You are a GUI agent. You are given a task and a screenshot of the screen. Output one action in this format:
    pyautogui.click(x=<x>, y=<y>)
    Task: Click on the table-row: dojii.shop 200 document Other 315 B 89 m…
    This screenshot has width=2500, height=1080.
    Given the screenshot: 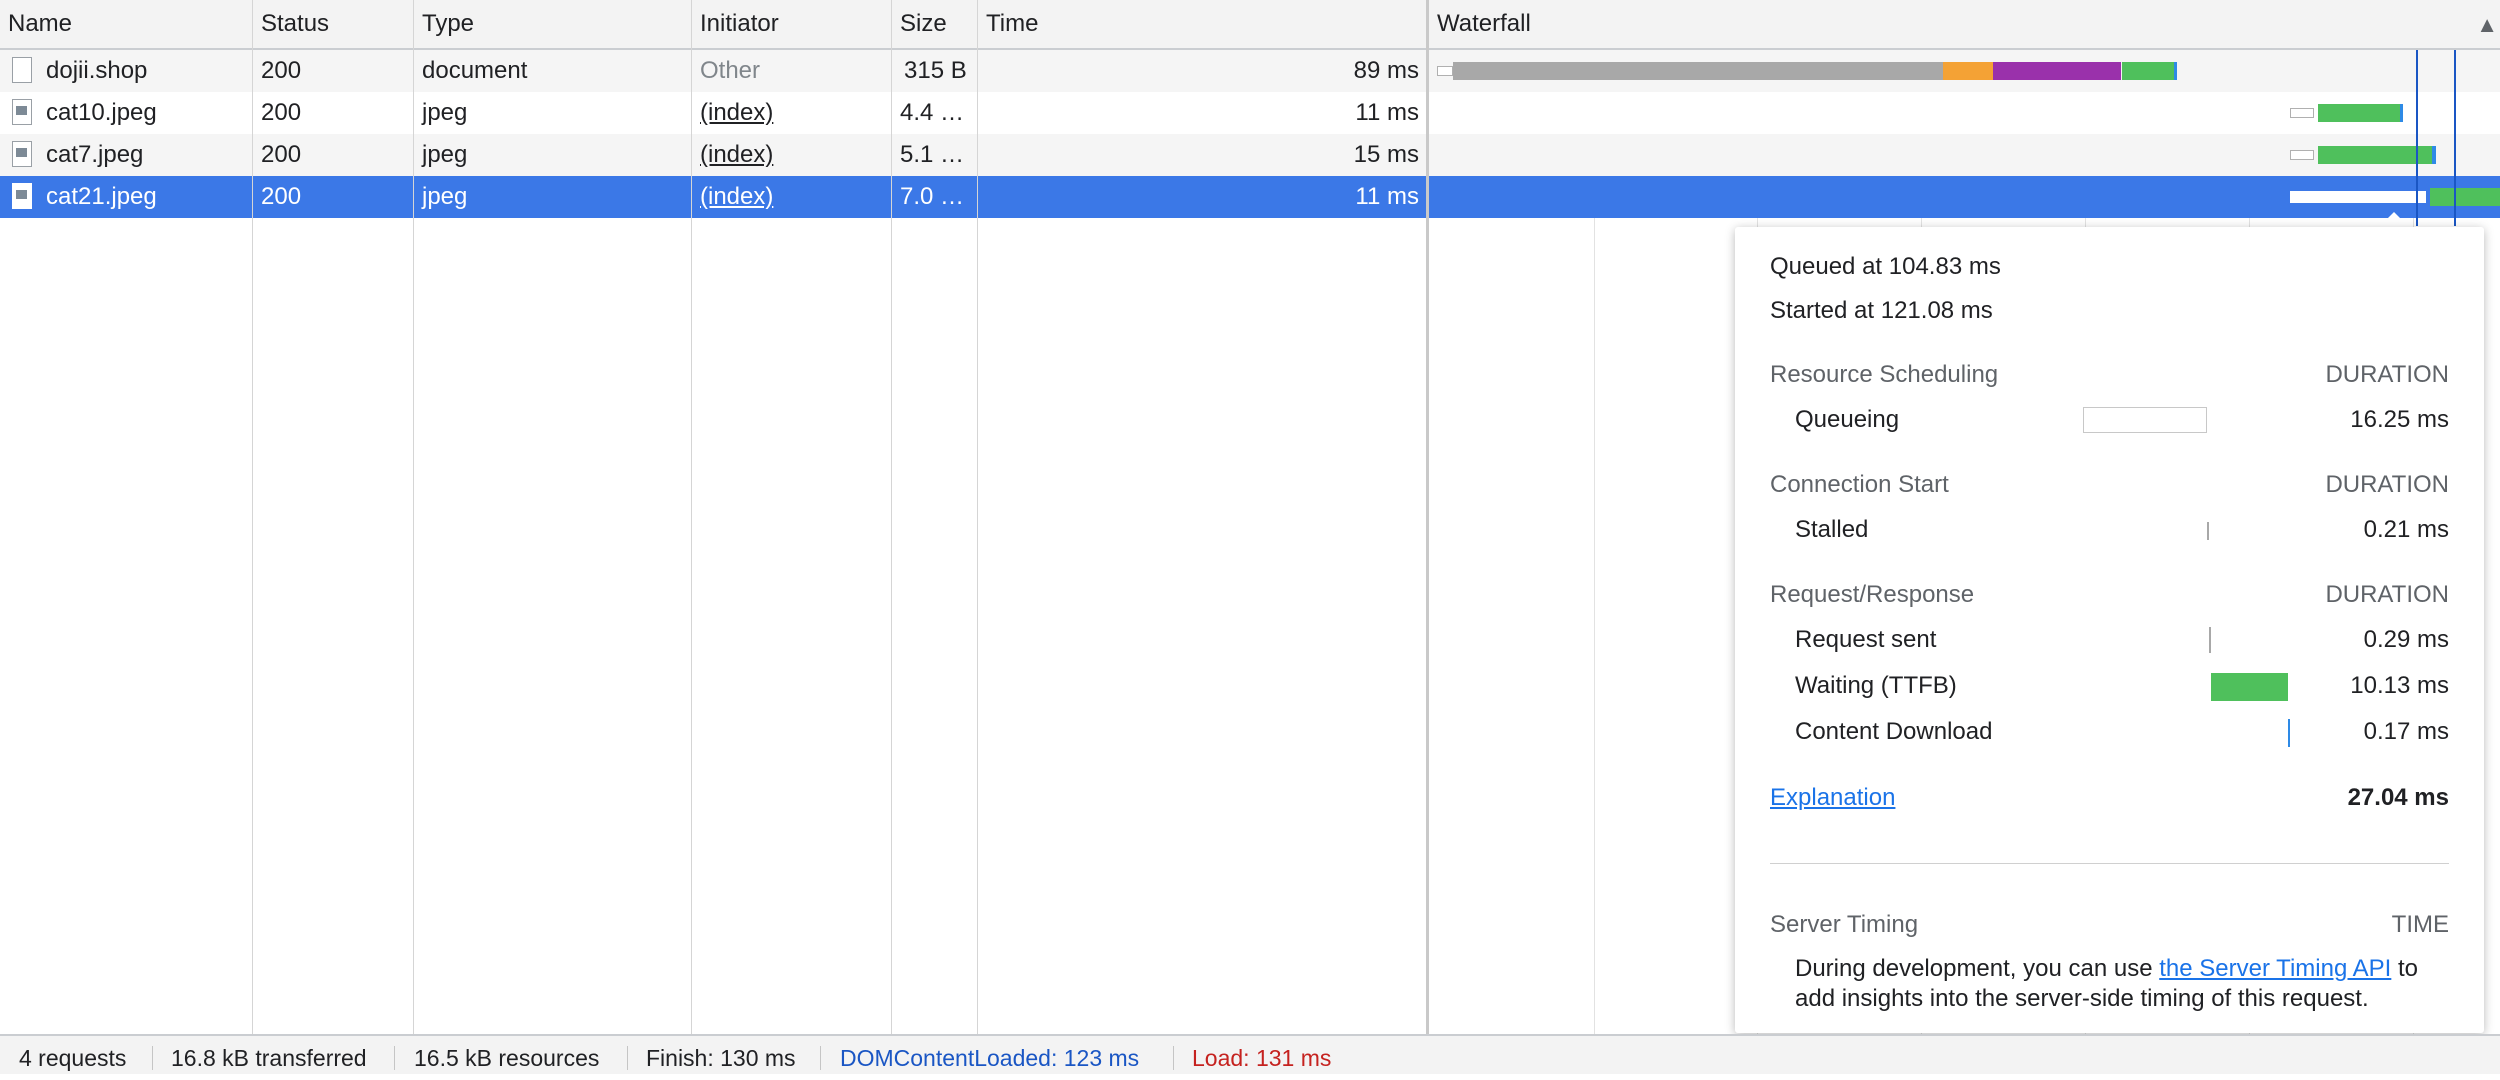 What is the action you would take?
    pyautogui.click(x=1250, y=71)
    